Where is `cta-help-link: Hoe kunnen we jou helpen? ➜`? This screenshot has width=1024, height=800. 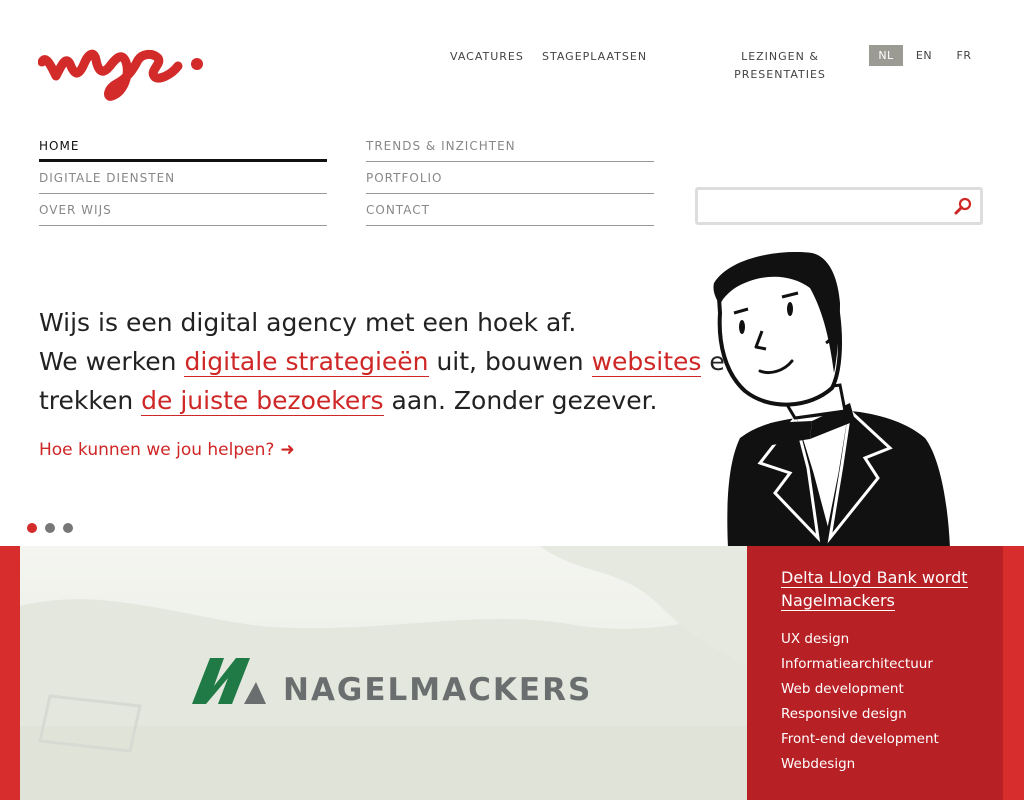
cta-help-link: Hoe kunnen we jou helpen? ➜ is located at coordinates (167, 450).